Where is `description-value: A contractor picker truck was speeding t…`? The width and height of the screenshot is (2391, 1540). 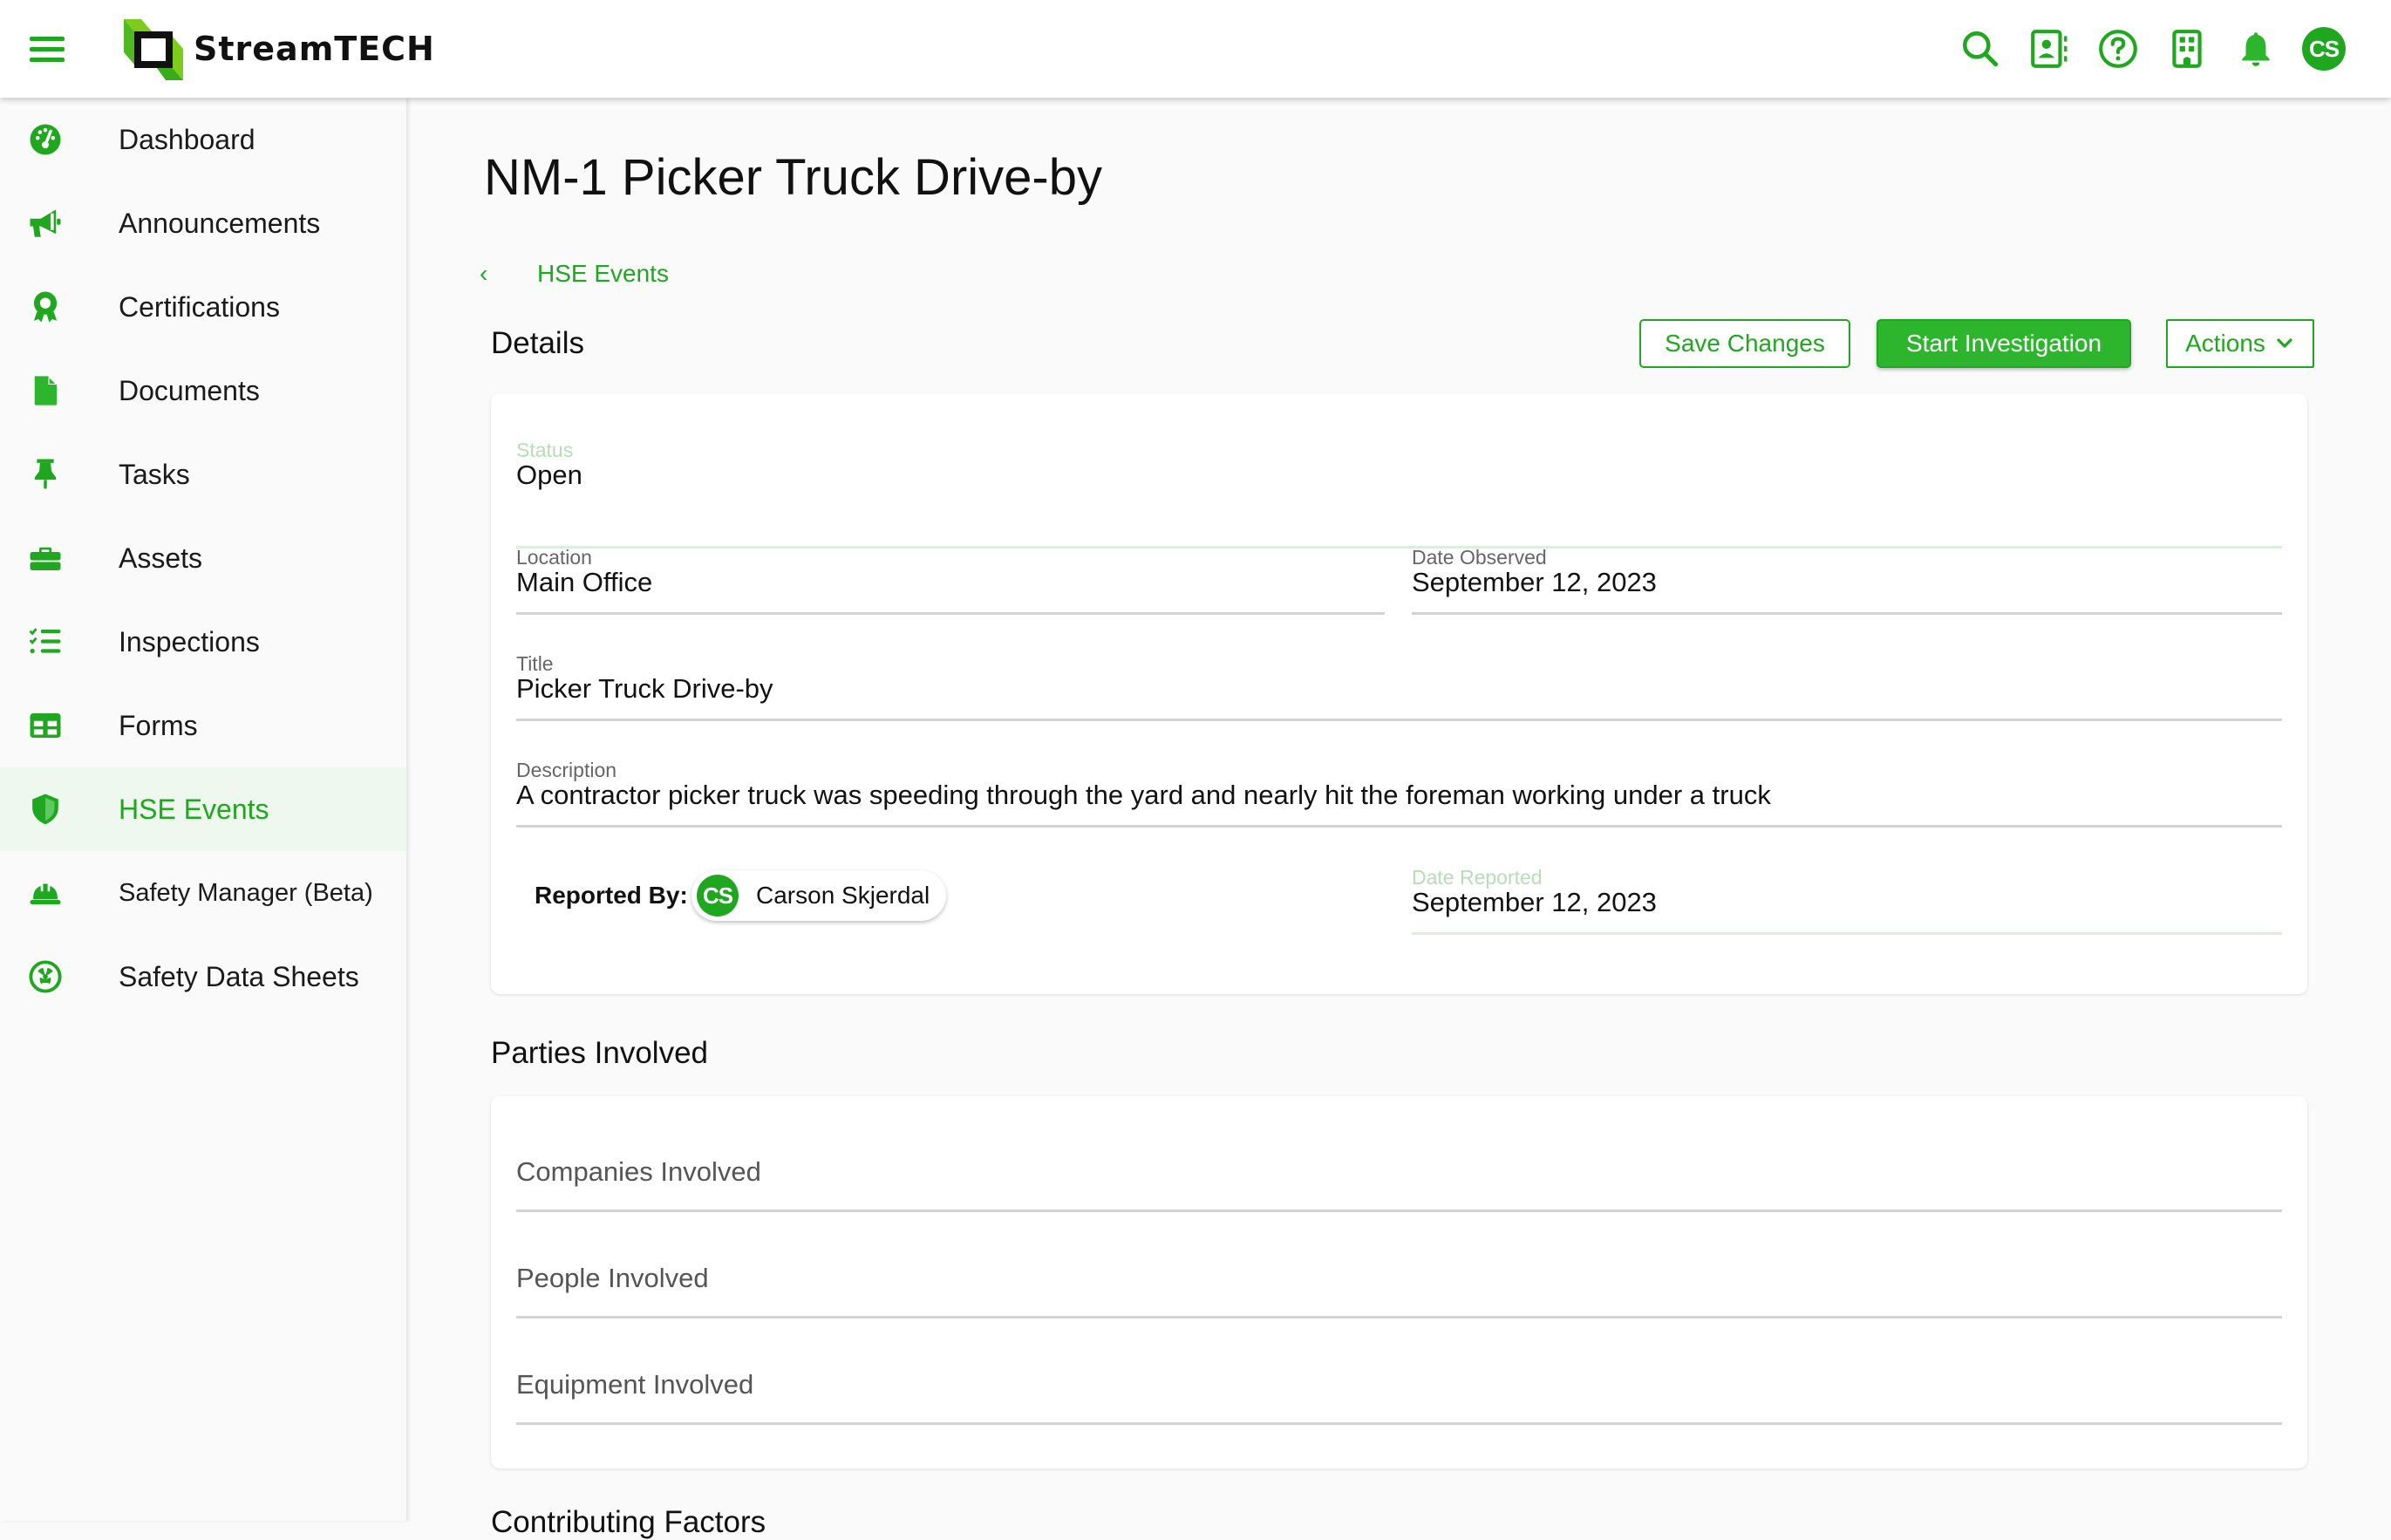
description-value: A contractor picker truck was speeding t… is located at coordinates (1144, 796).